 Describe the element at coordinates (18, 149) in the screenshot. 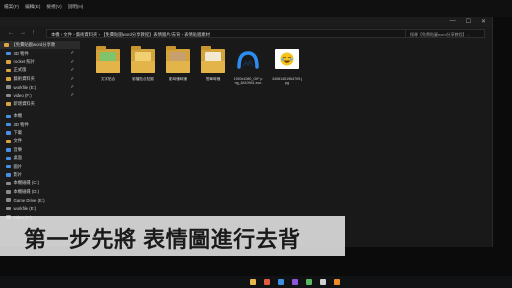

I see `this-pc-item-label: 音樂` at that location.